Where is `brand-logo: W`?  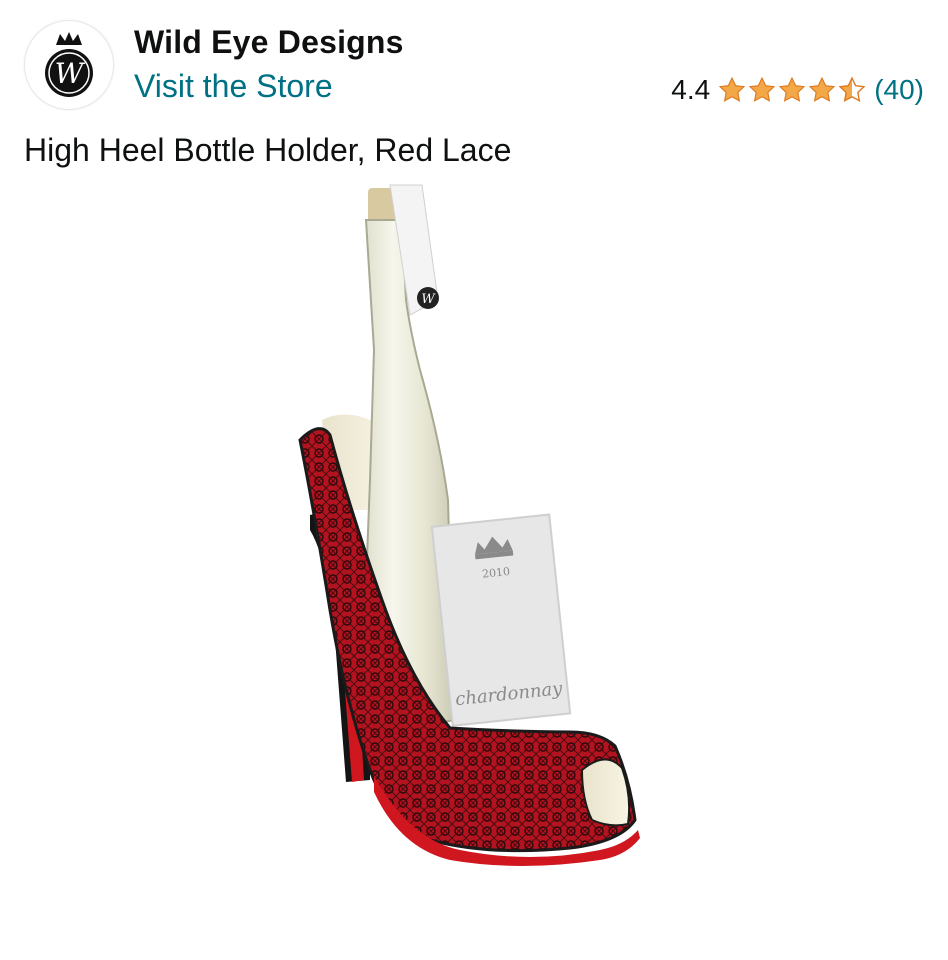 brand-logo: W is located at coordinates (69, 65).